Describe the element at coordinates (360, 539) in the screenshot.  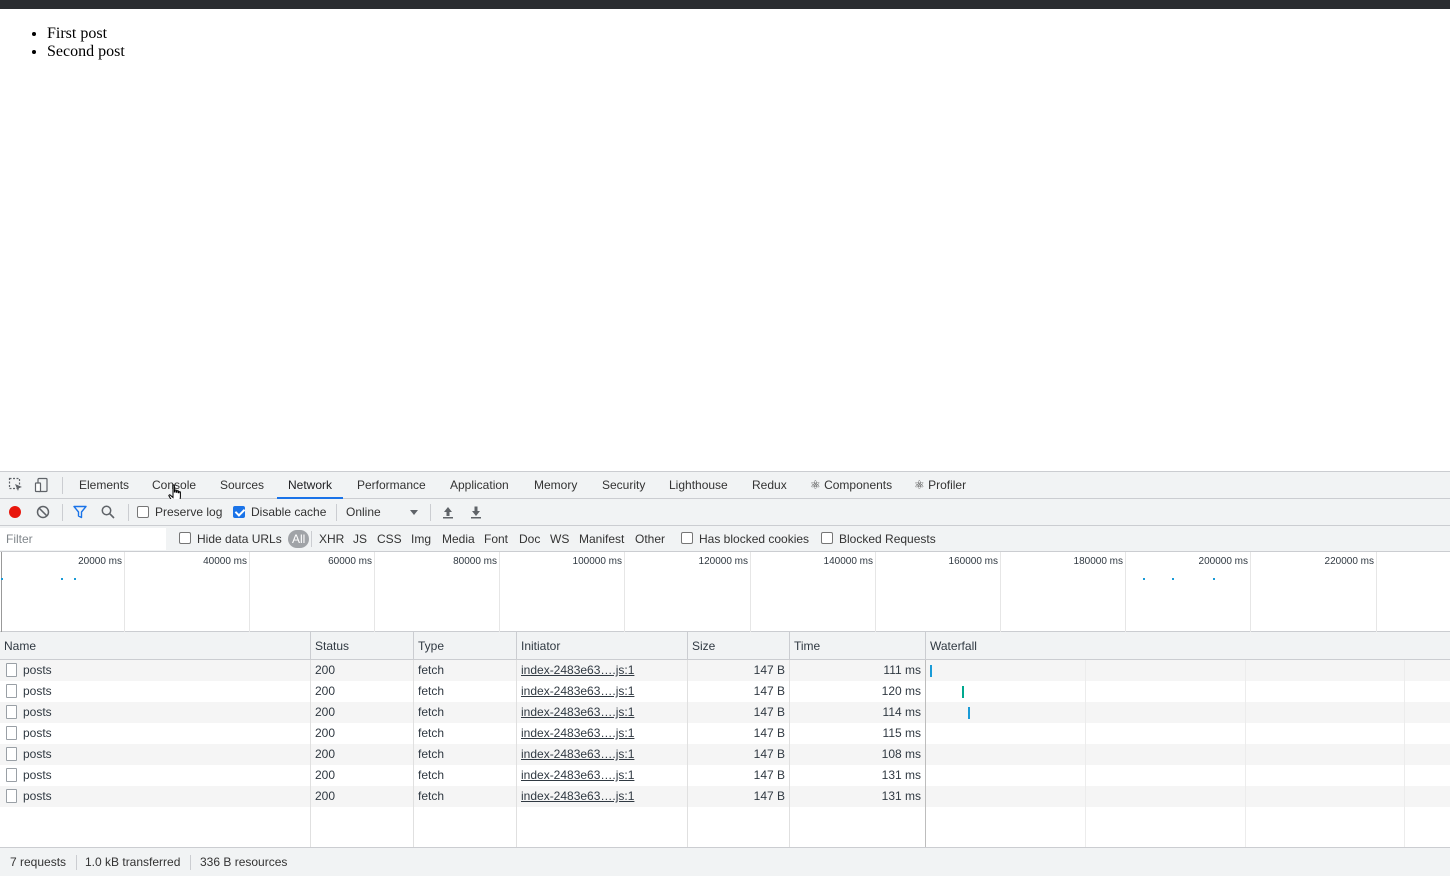
I see `type-filter-js: JS` at that location.